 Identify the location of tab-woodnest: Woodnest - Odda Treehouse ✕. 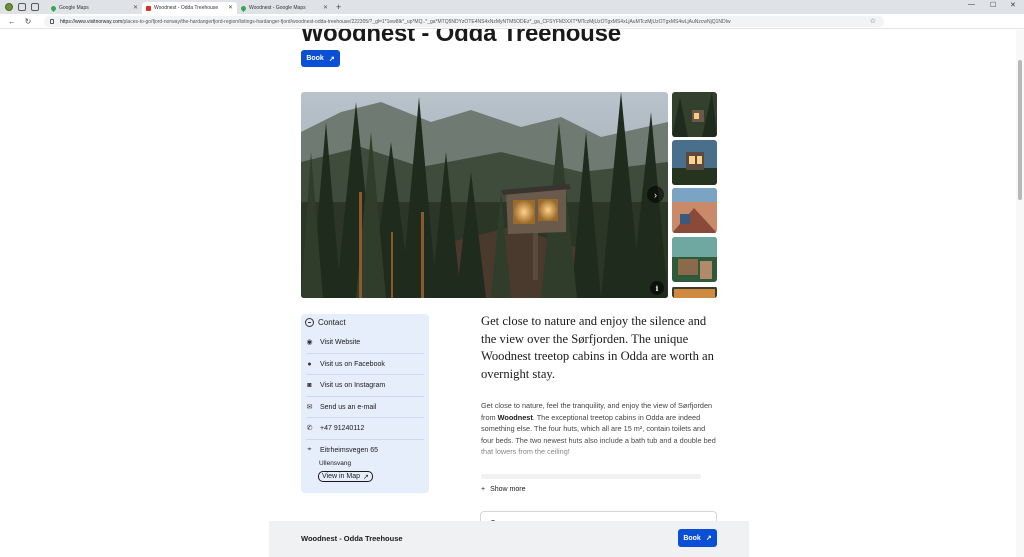
(189, 8).